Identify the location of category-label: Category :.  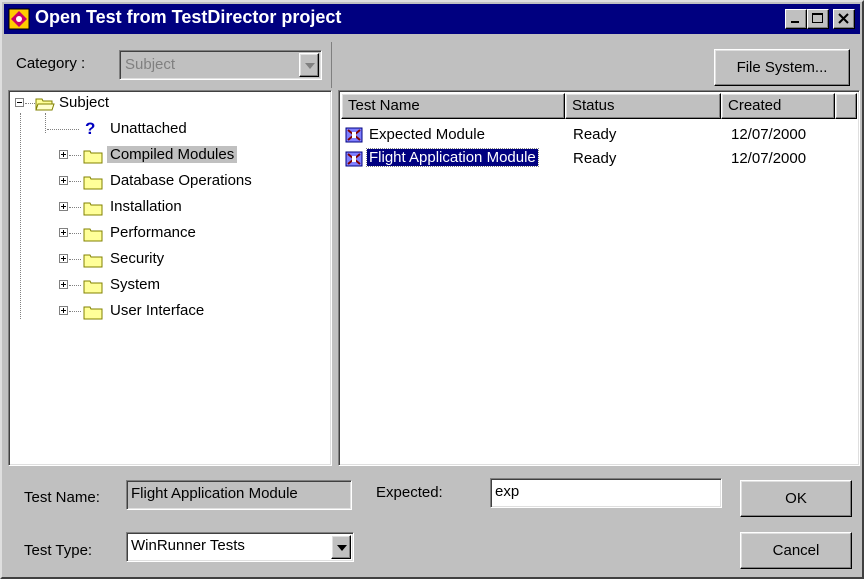
(51, 63).